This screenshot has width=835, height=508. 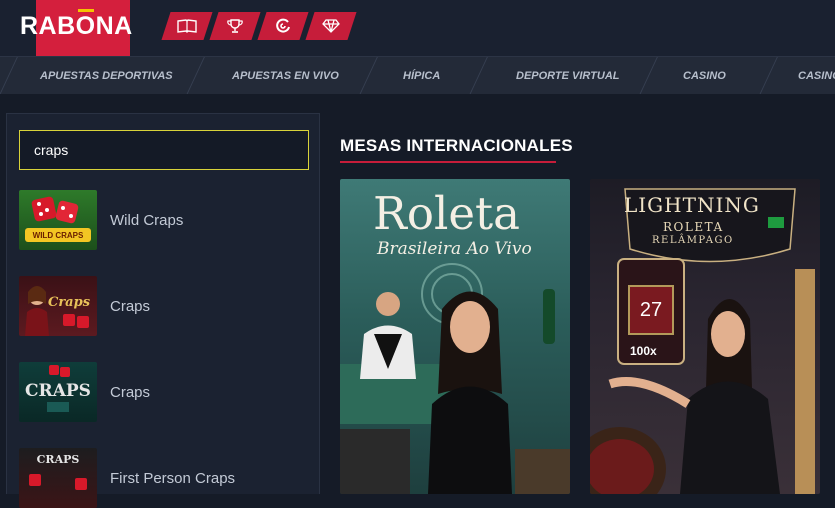 What do you see at coordinates (651, 310) in the screenshot?
I see `lucky-number-badge: 27` at bounding box center [651, 310].